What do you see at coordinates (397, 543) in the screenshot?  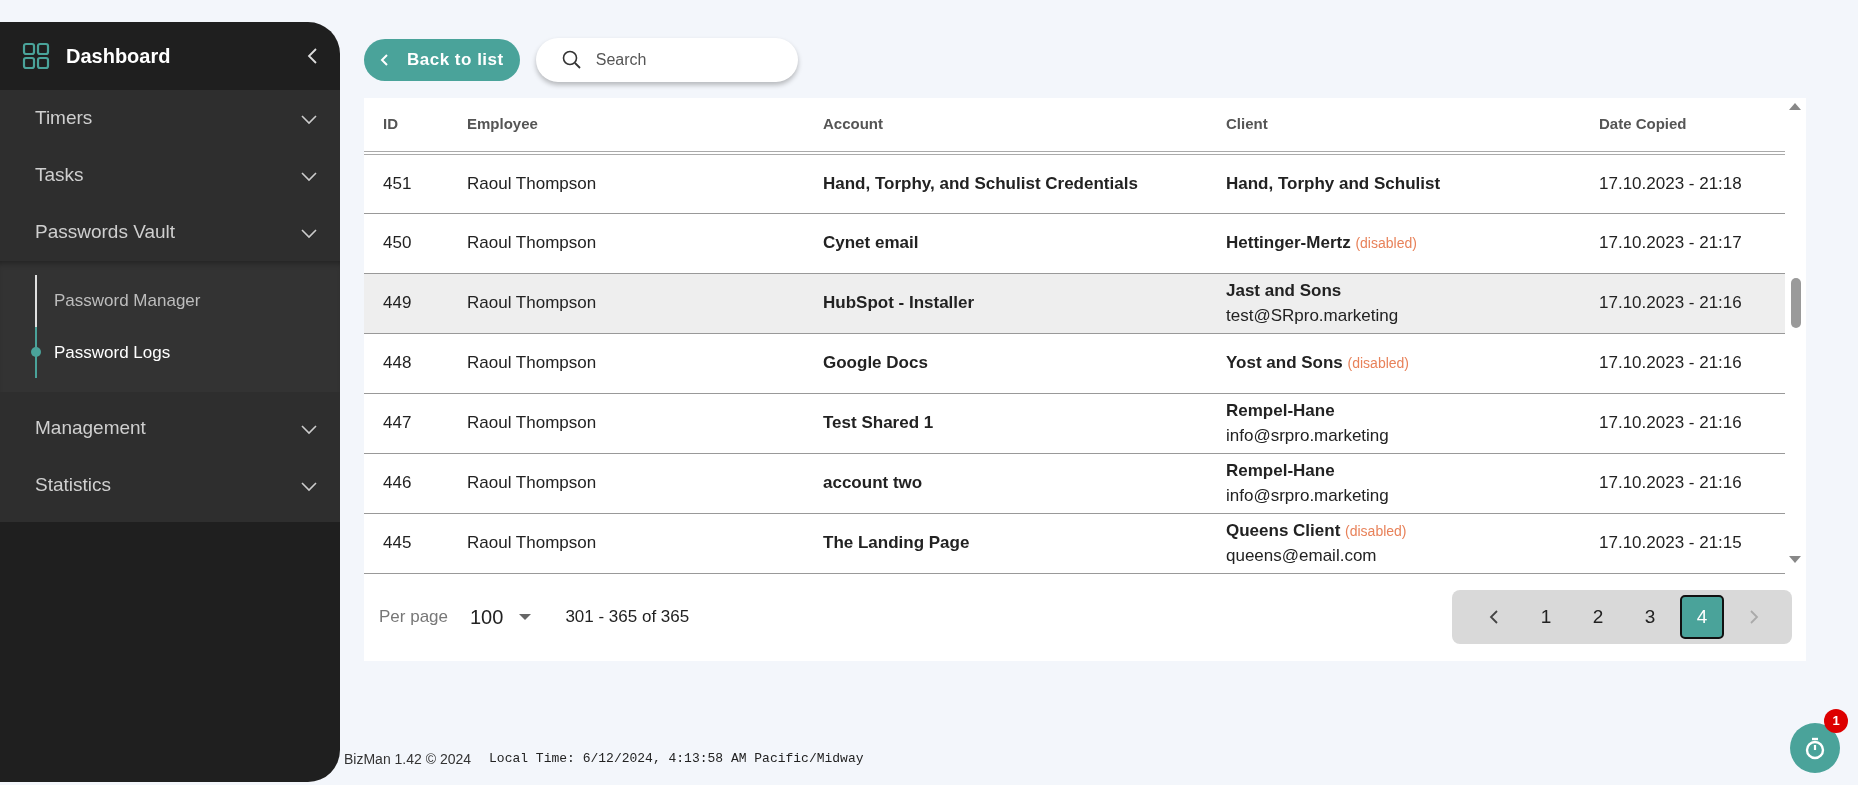 I see `id-text: 445` at bounding box center [397, 543].